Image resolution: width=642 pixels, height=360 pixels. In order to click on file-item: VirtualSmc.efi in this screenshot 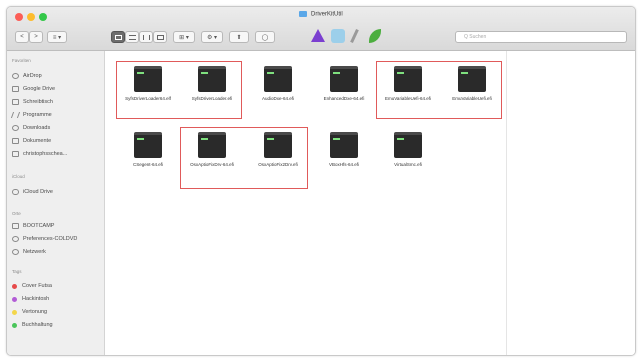, I will do `click(408, 159)`.